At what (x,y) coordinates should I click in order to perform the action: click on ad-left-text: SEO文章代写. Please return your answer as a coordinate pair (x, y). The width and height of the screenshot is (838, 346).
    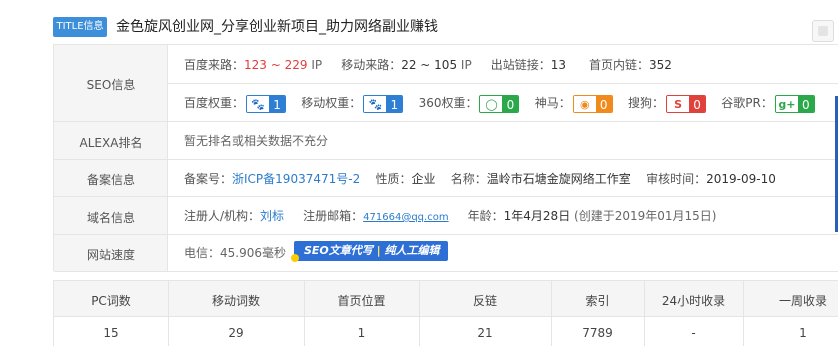
    Looking at the image, I should click on (338, 250).